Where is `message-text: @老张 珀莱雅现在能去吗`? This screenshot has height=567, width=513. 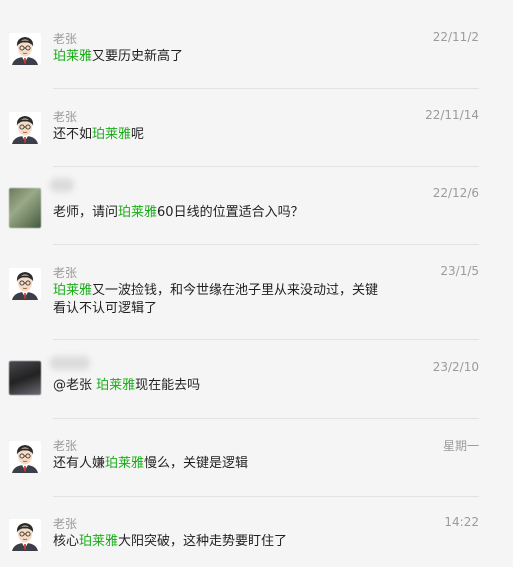 message-text: @老张 珀莱雅现在能去吗 is located at coordinates (127, 385).